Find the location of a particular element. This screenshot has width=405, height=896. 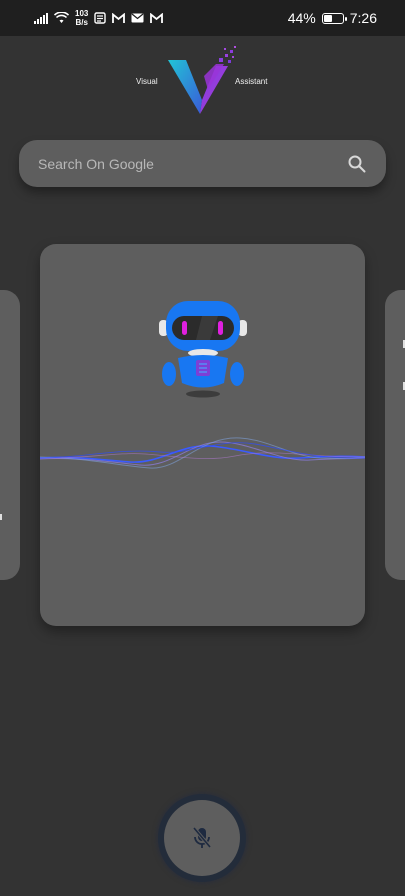

search-bar is located at coordinates (202, 163).